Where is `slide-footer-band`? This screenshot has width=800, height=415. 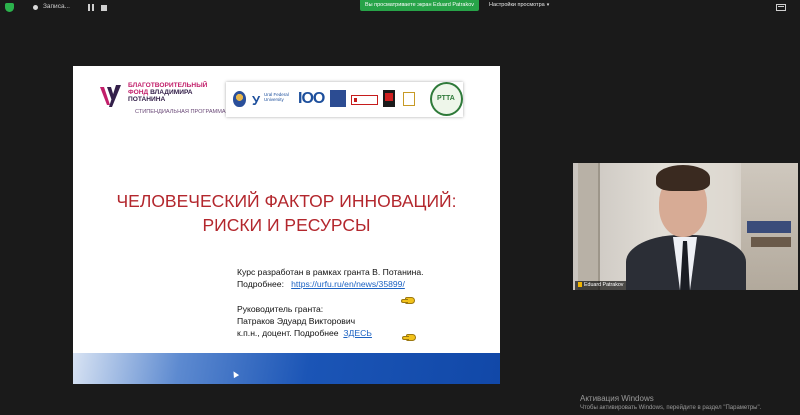
slide-footer-band is located at coordinates (286, 368).